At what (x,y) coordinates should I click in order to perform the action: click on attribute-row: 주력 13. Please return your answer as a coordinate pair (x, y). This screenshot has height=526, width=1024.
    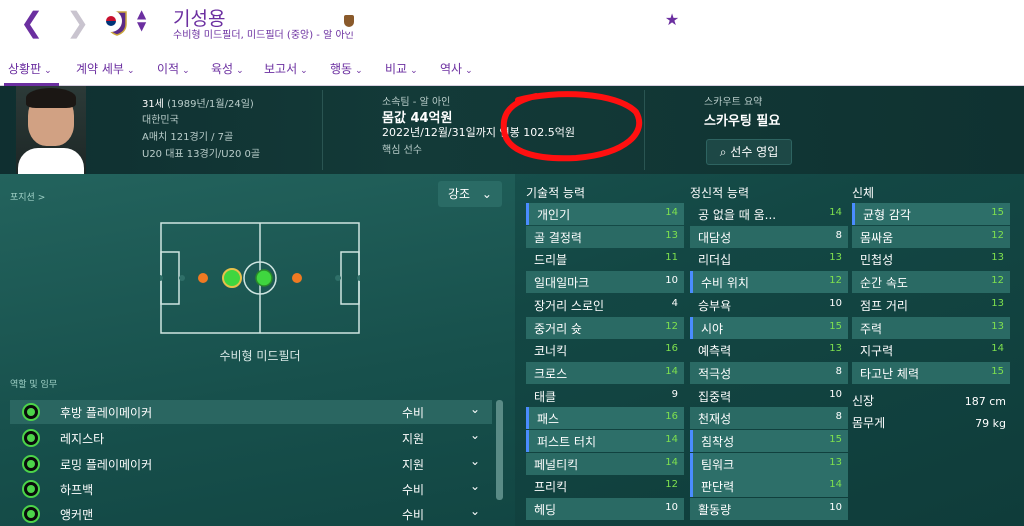
    Looking at the image, I should click on (931, 327).